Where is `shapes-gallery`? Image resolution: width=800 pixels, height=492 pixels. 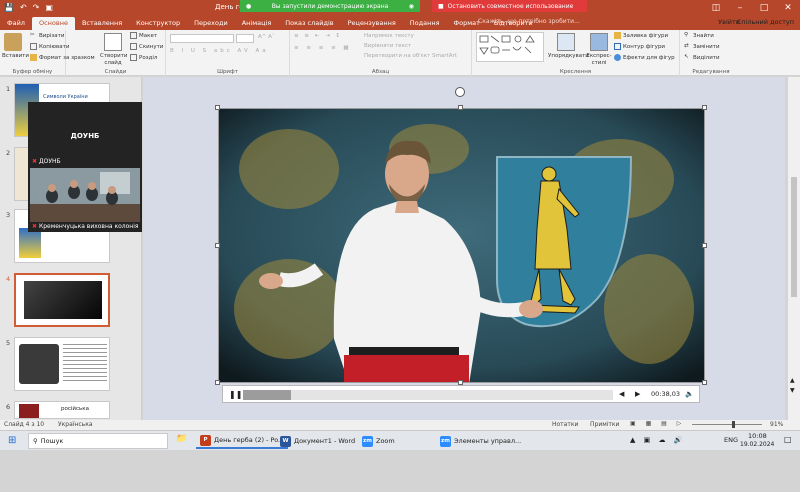 shapes-gallery is located at coordinates (510, 47).